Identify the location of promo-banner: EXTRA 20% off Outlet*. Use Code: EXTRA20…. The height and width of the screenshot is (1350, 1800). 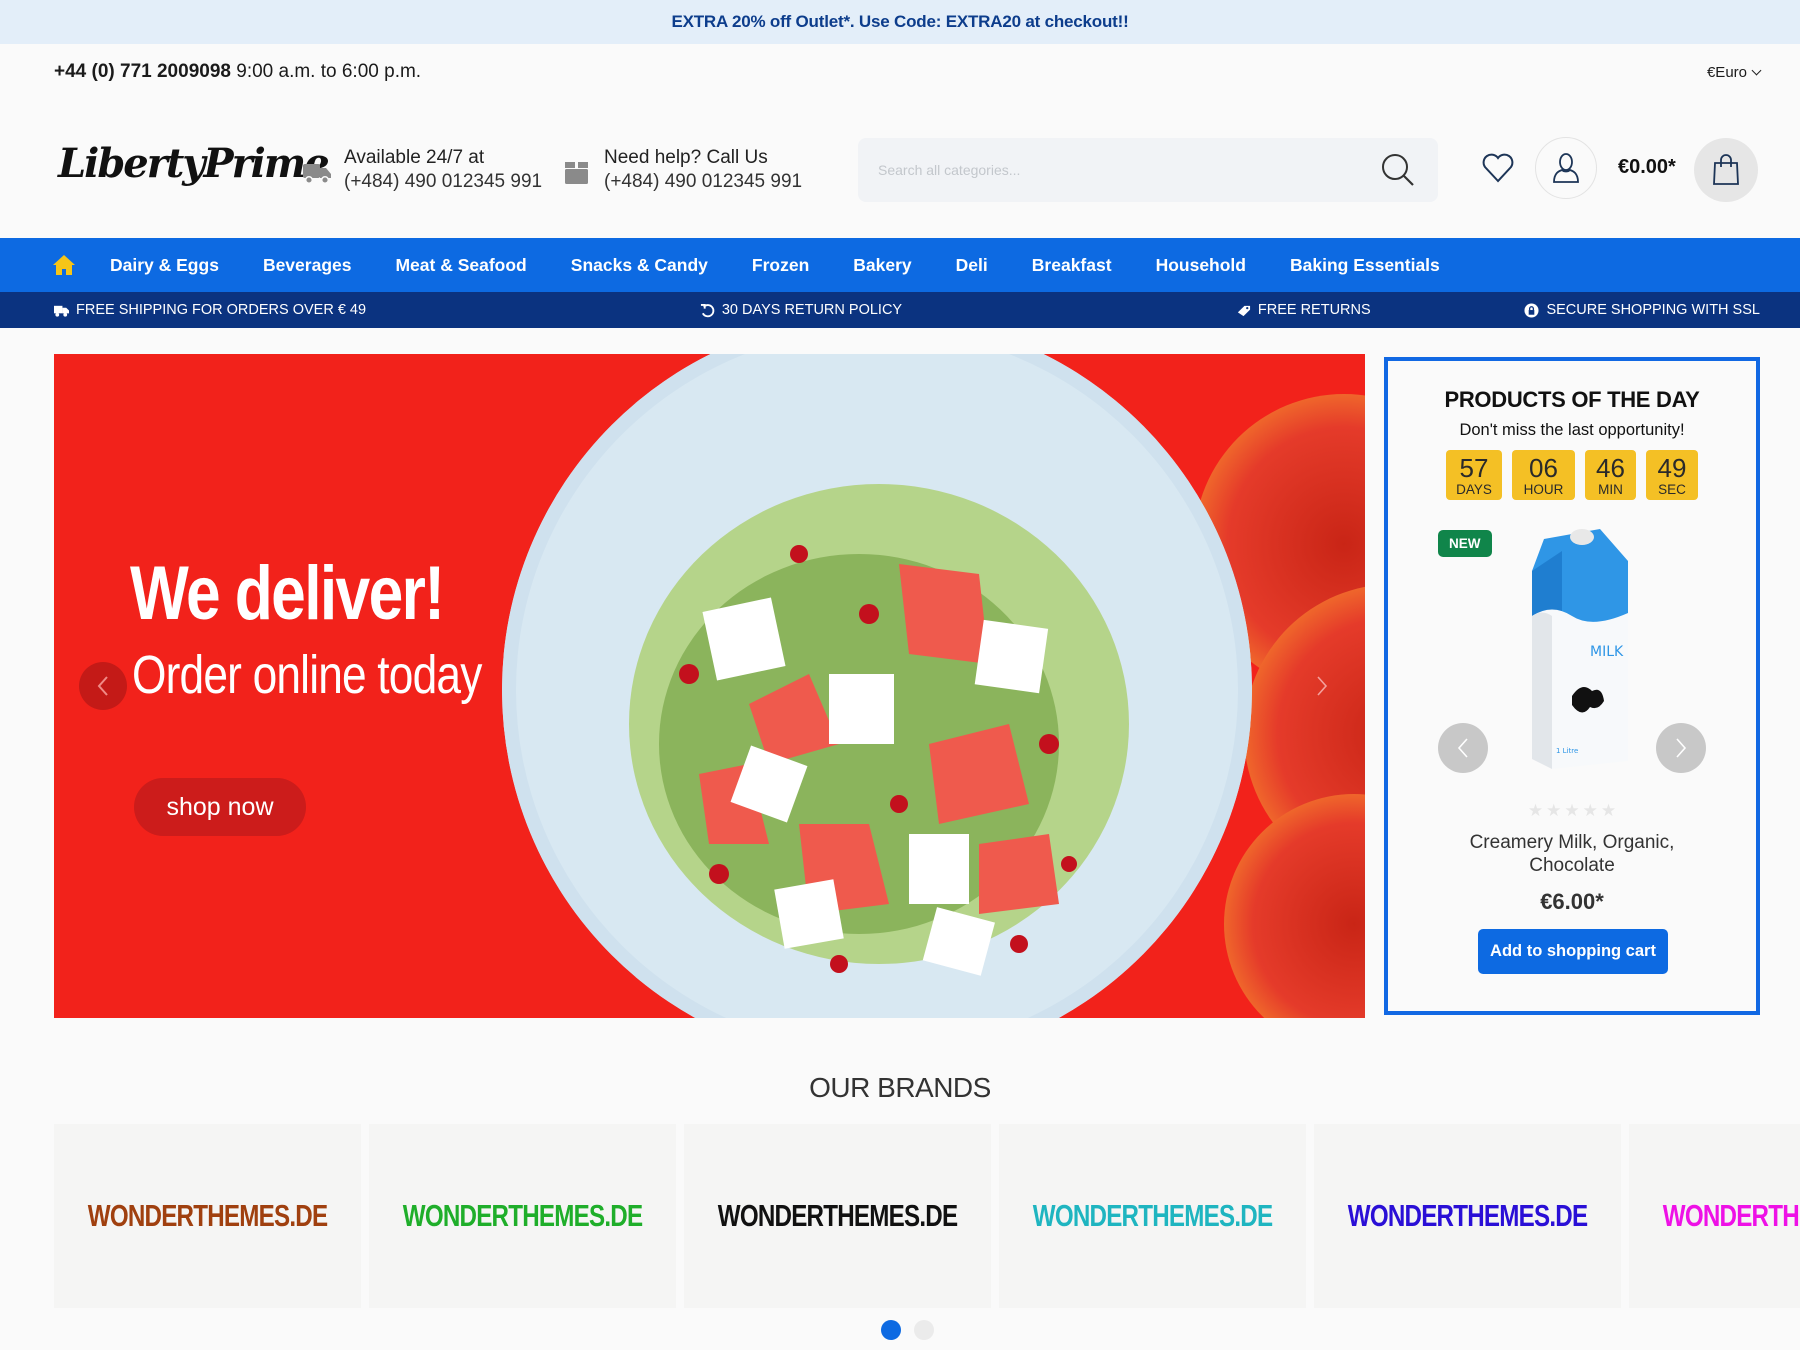
(900, 22).